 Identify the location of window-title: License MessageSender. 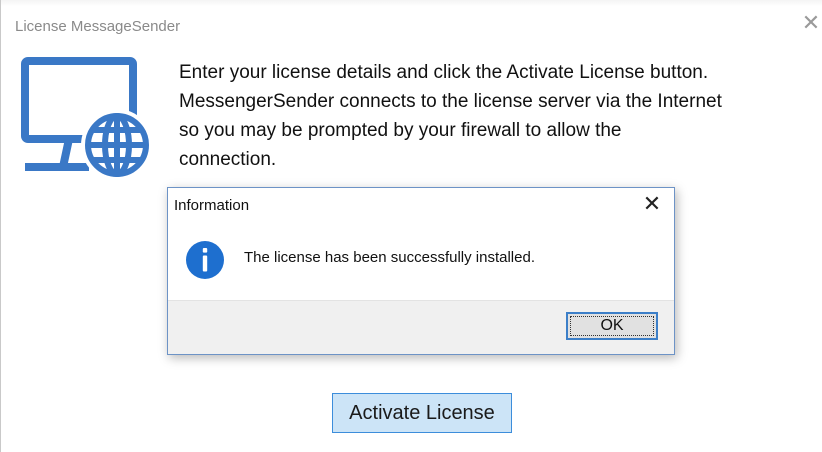
(98, 26).